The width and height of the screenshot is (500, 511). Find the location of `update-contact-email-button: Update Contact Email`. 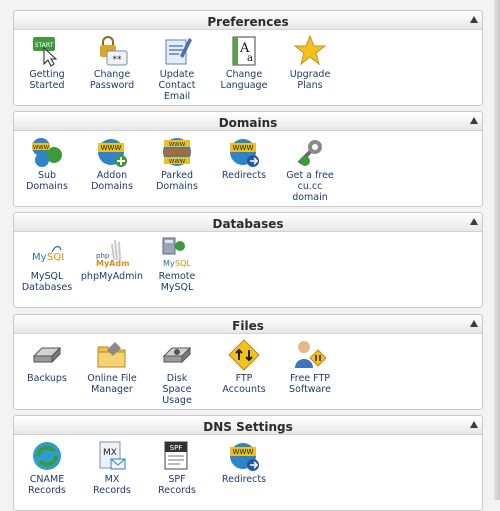

update-contact-email-button: Update Contact Email is located at coordinates (177, 68).